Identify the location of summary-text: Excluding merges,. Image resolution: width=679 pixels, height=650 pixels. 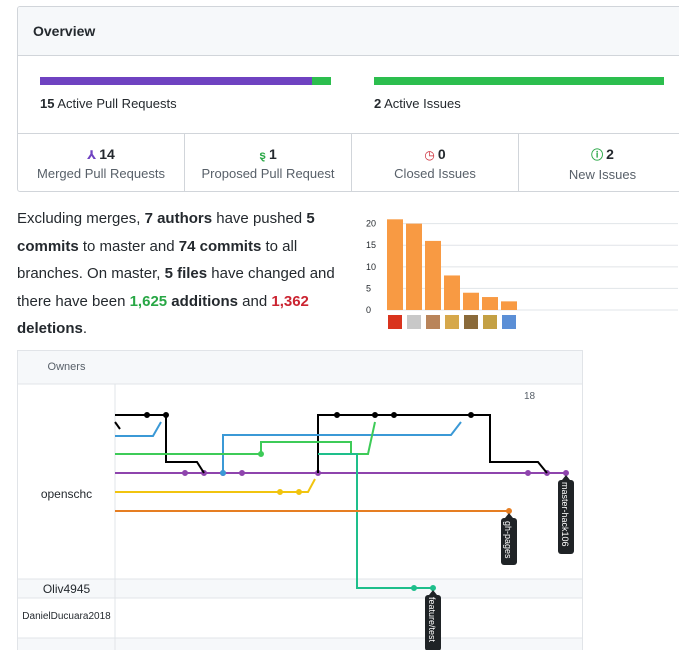
(81, 218).